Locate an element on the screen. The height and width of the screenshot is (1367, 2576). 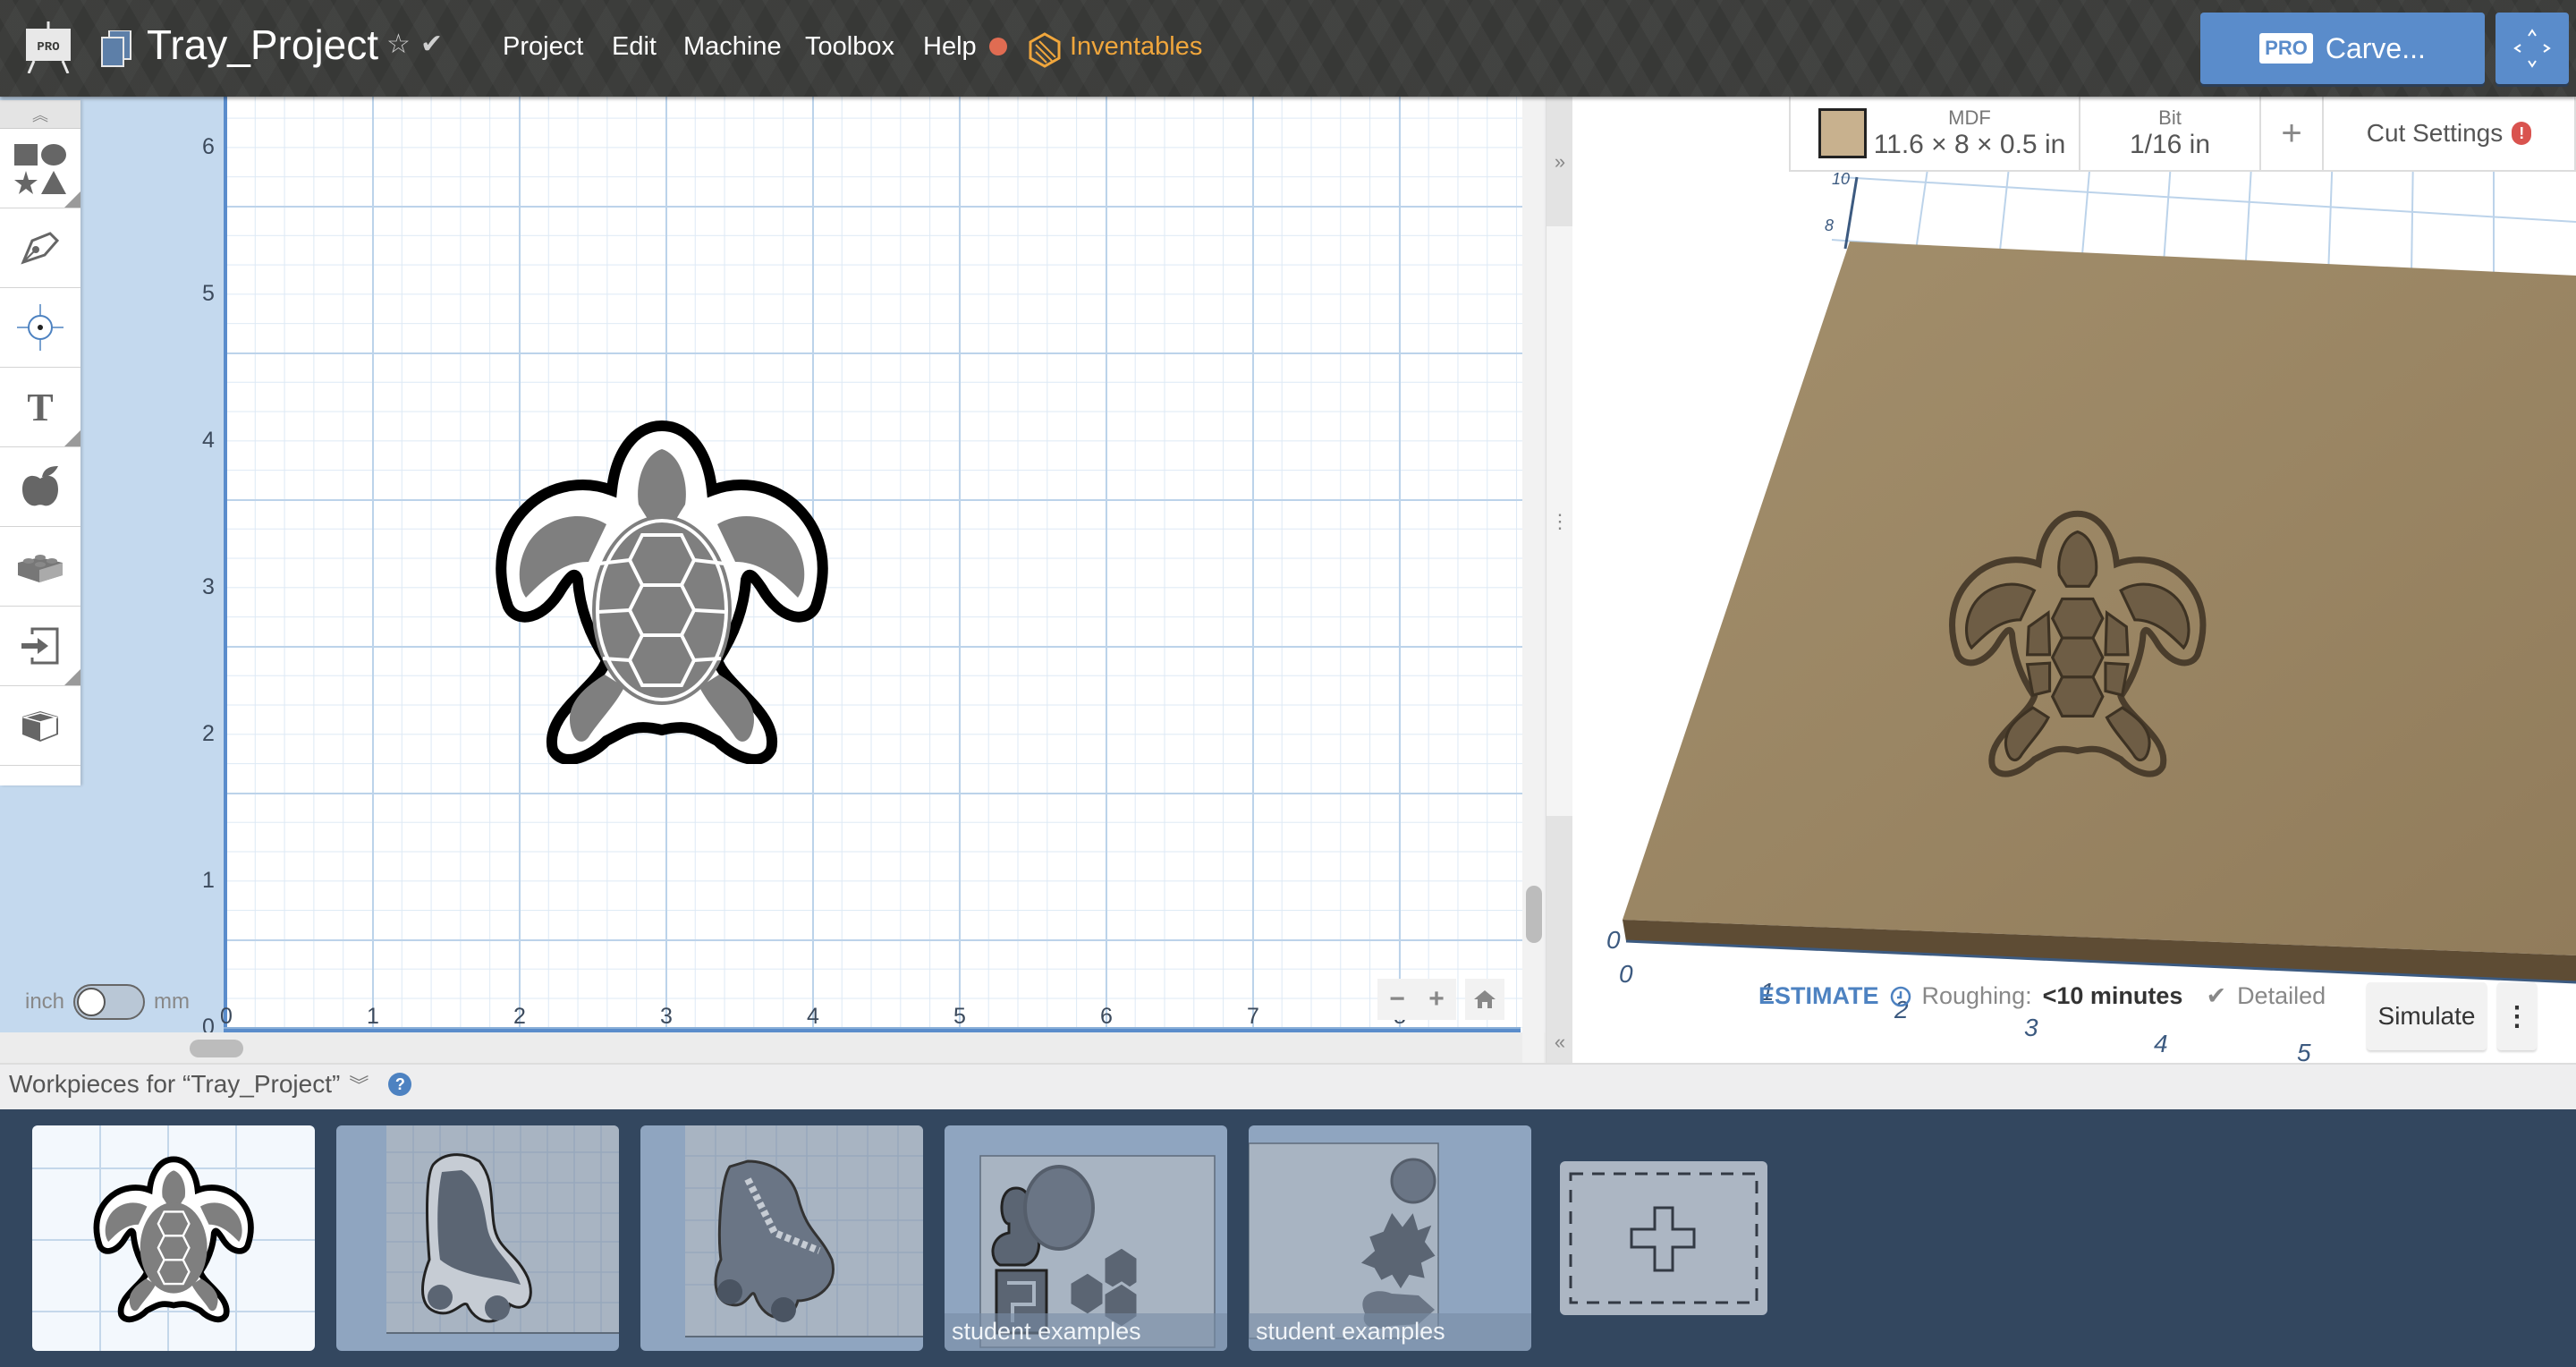
pen-tool-icon is located at coordinates (40, 248).